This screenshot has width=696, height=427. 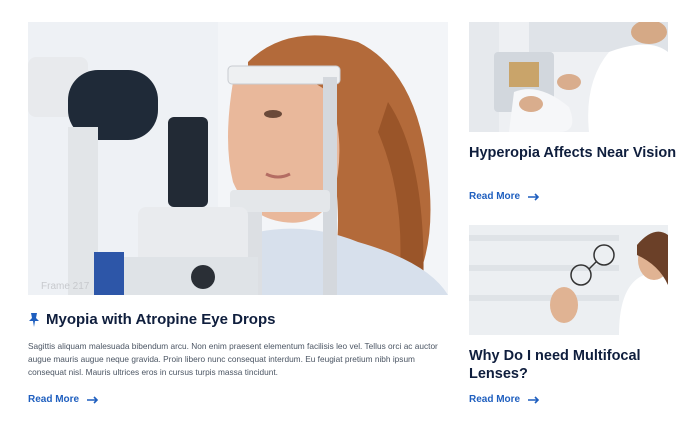 I want to click on pin-icon, so click(x=34, y=319).